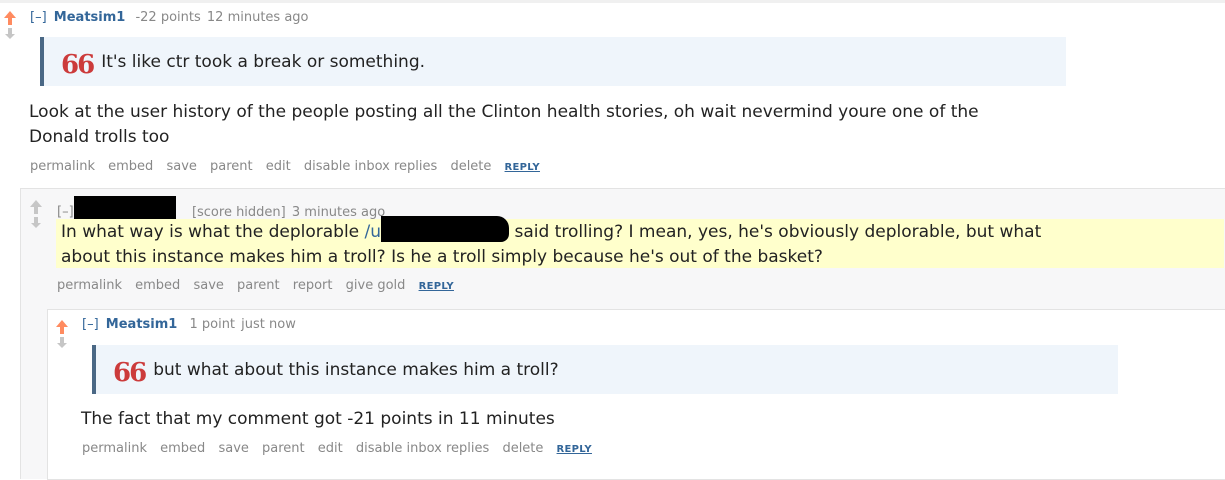  I want to click on body-text-segment: In what way is what the deplorable, so click(210, 232).